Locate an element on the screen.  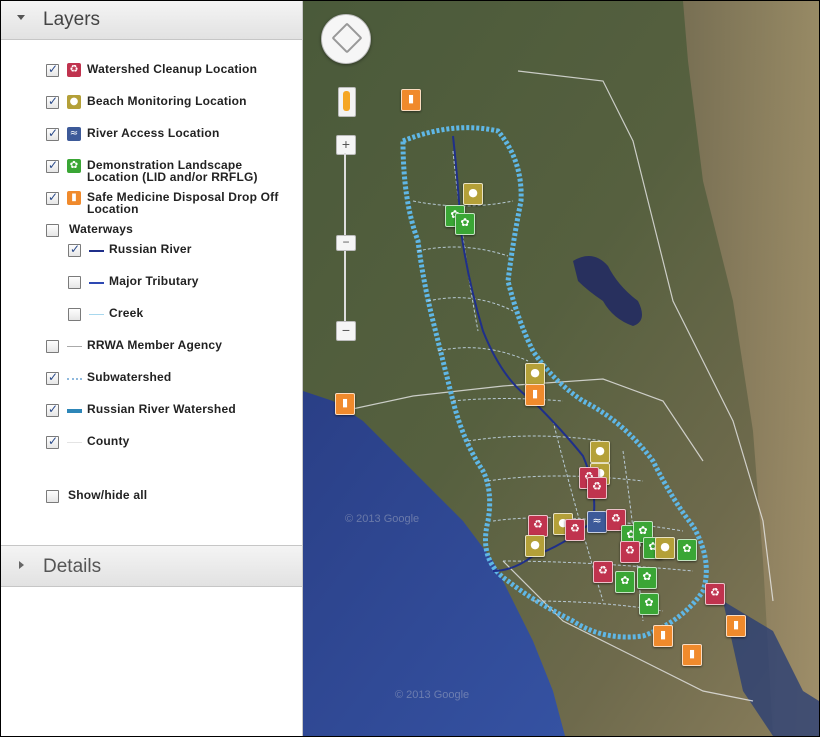
expand-arrow-icon is located at coordinates (21, 565).